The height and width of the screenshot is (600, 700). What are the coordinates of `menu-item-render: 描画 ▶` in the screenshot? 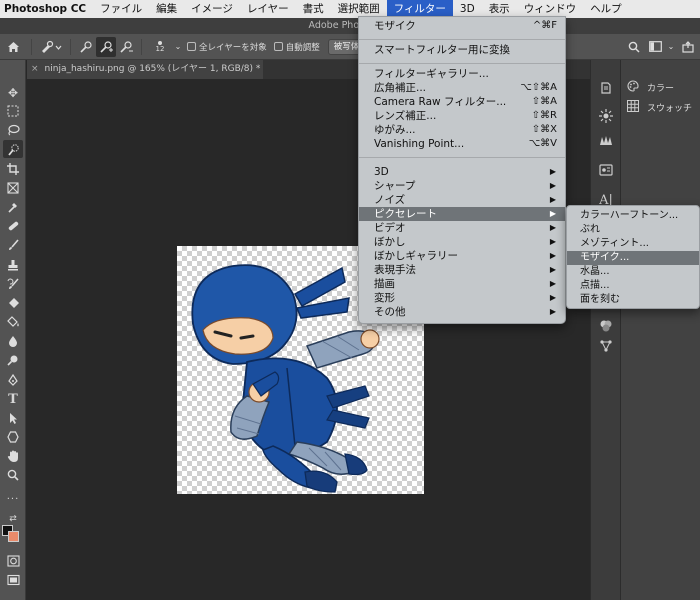 It's located at (462, 284).